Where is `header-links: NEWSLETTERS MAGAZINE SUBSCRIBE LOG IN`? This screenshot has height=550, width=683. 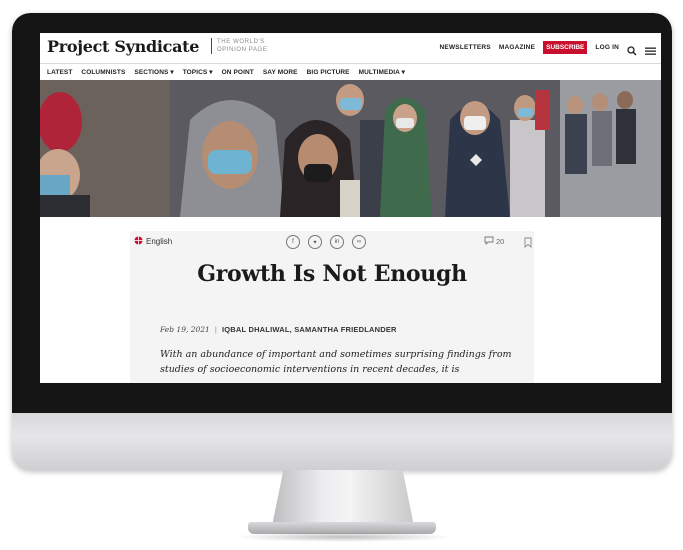 header-links: NEWSLETTERS MAGAZINE SUBSCRIBE LOG IN is located at coordinates (548, 48).